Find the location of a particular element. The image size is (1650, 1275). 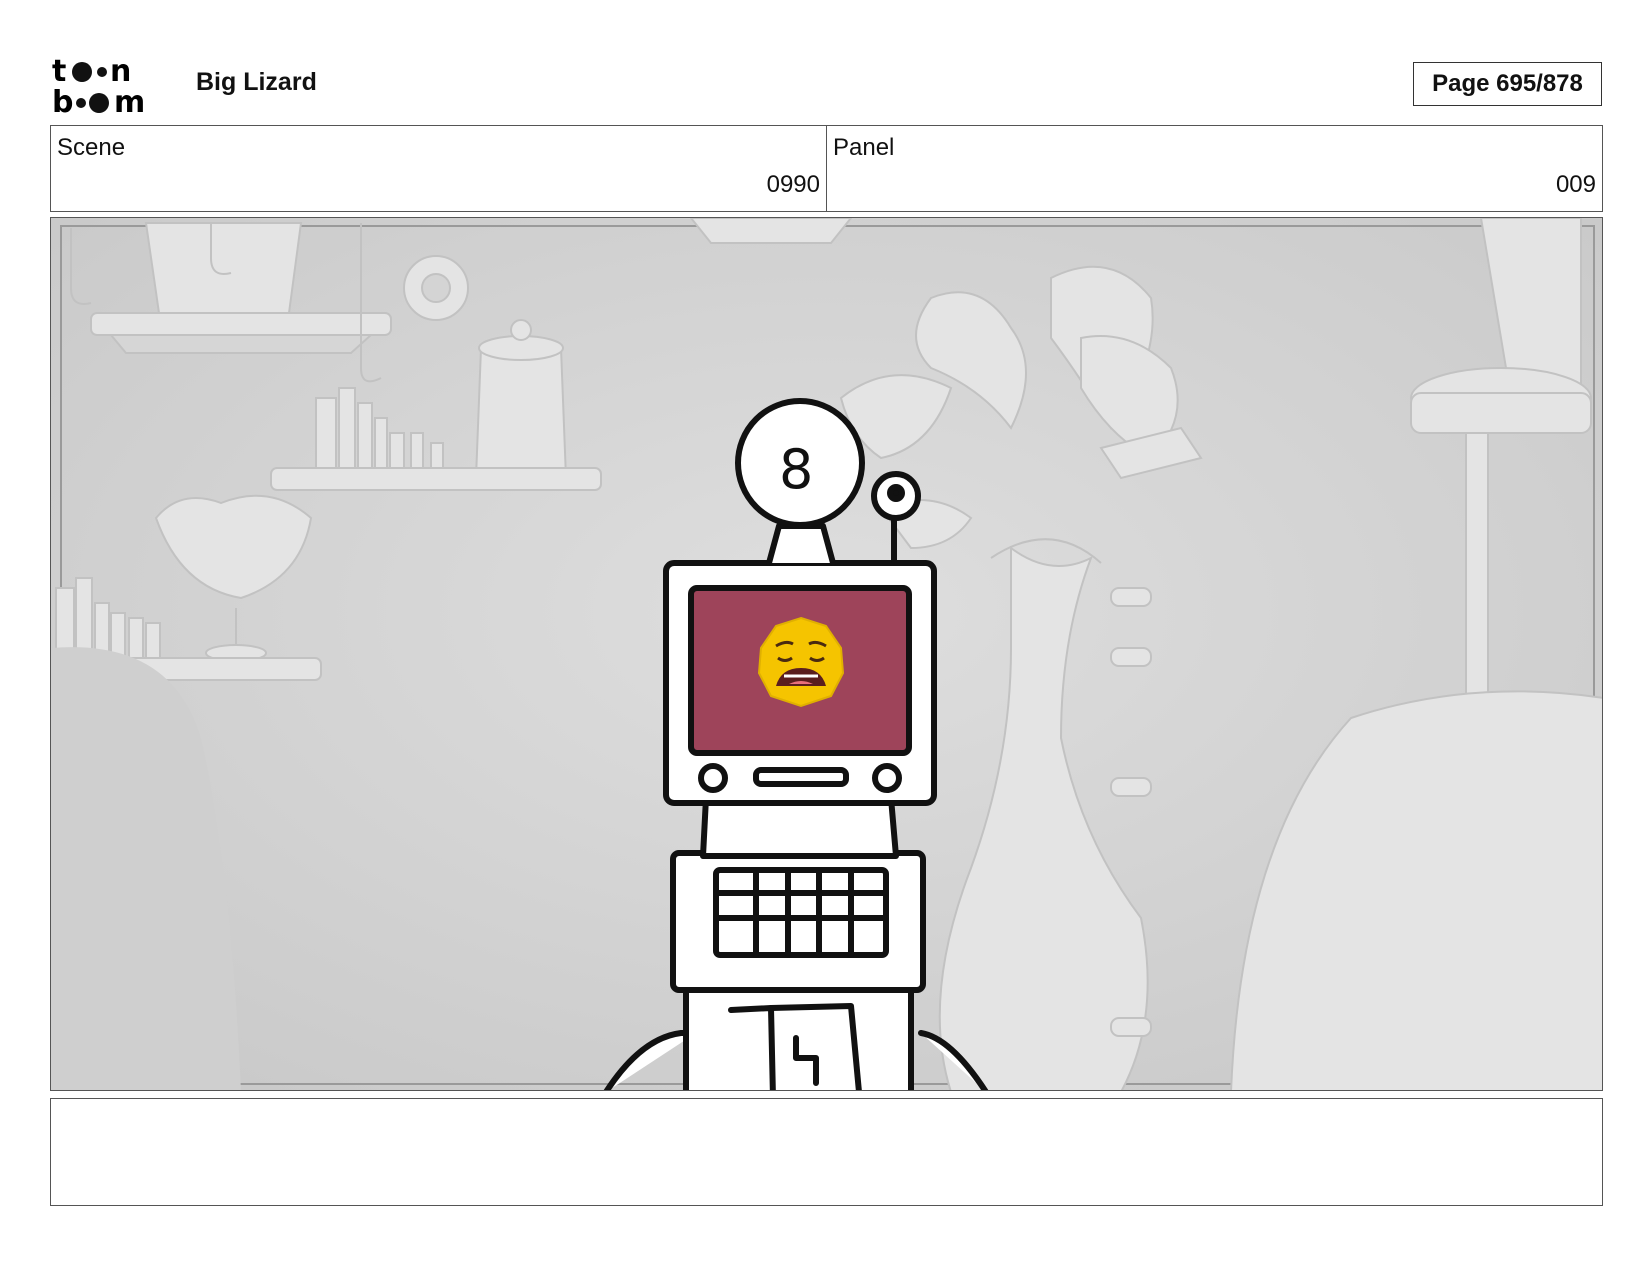

scene-number: 0990 is located at coordinates (793, 184).